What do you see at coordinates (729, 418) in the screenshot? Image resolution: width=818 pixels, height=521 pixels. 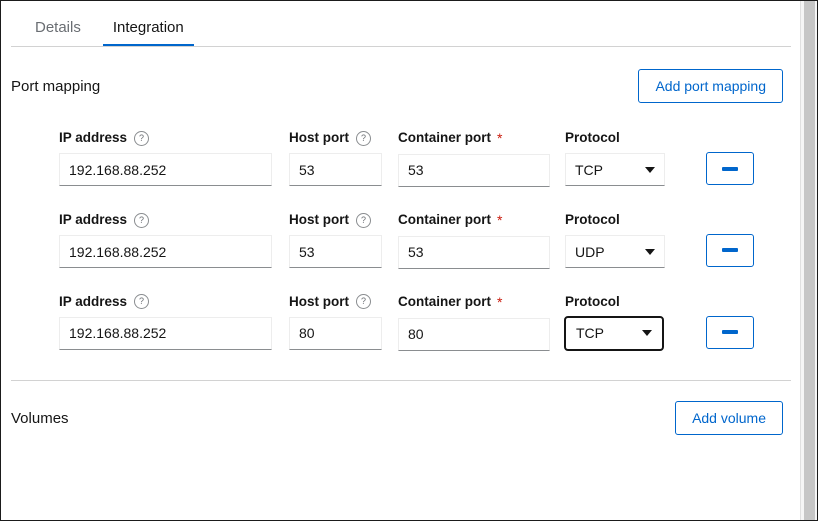 I see `add-volume-button: Add volume` at bounding box center [729, 418].